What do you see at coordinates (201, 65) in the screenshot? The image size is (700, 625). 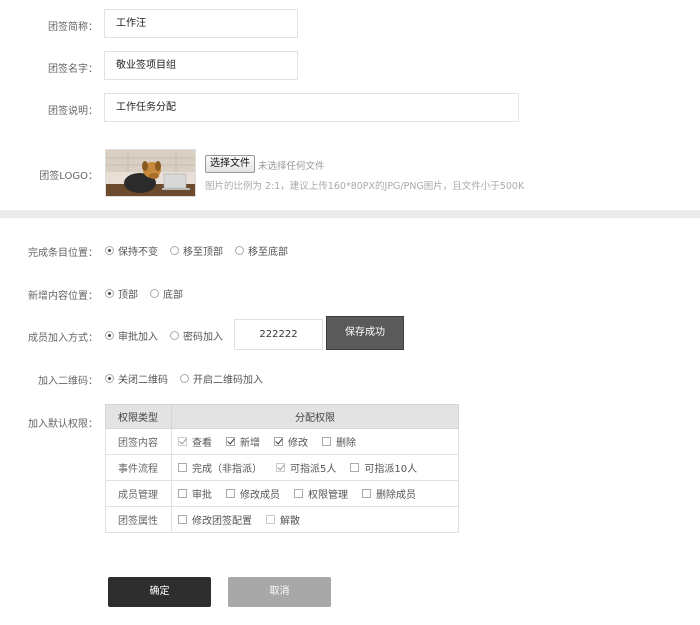 I see `name-input: 敬业签项目组` at bounding box center [201, 65].